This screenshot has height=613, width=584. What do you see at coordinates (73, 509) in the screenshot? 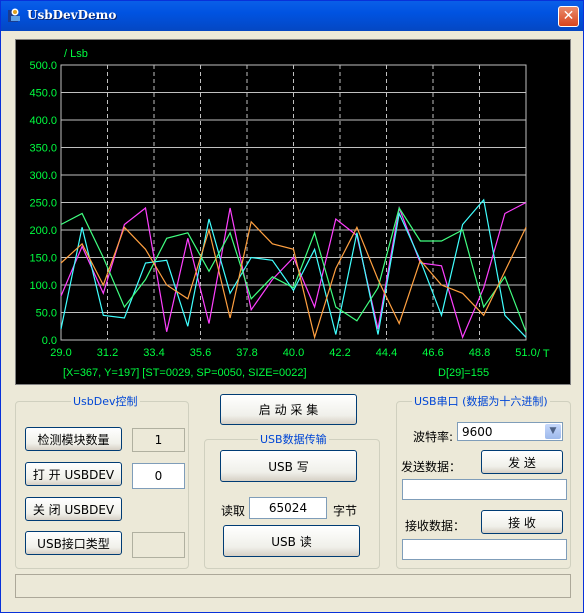
I see `close-usbdev-button: 关 闭 USBDEV` at bounding box center [73, 509].